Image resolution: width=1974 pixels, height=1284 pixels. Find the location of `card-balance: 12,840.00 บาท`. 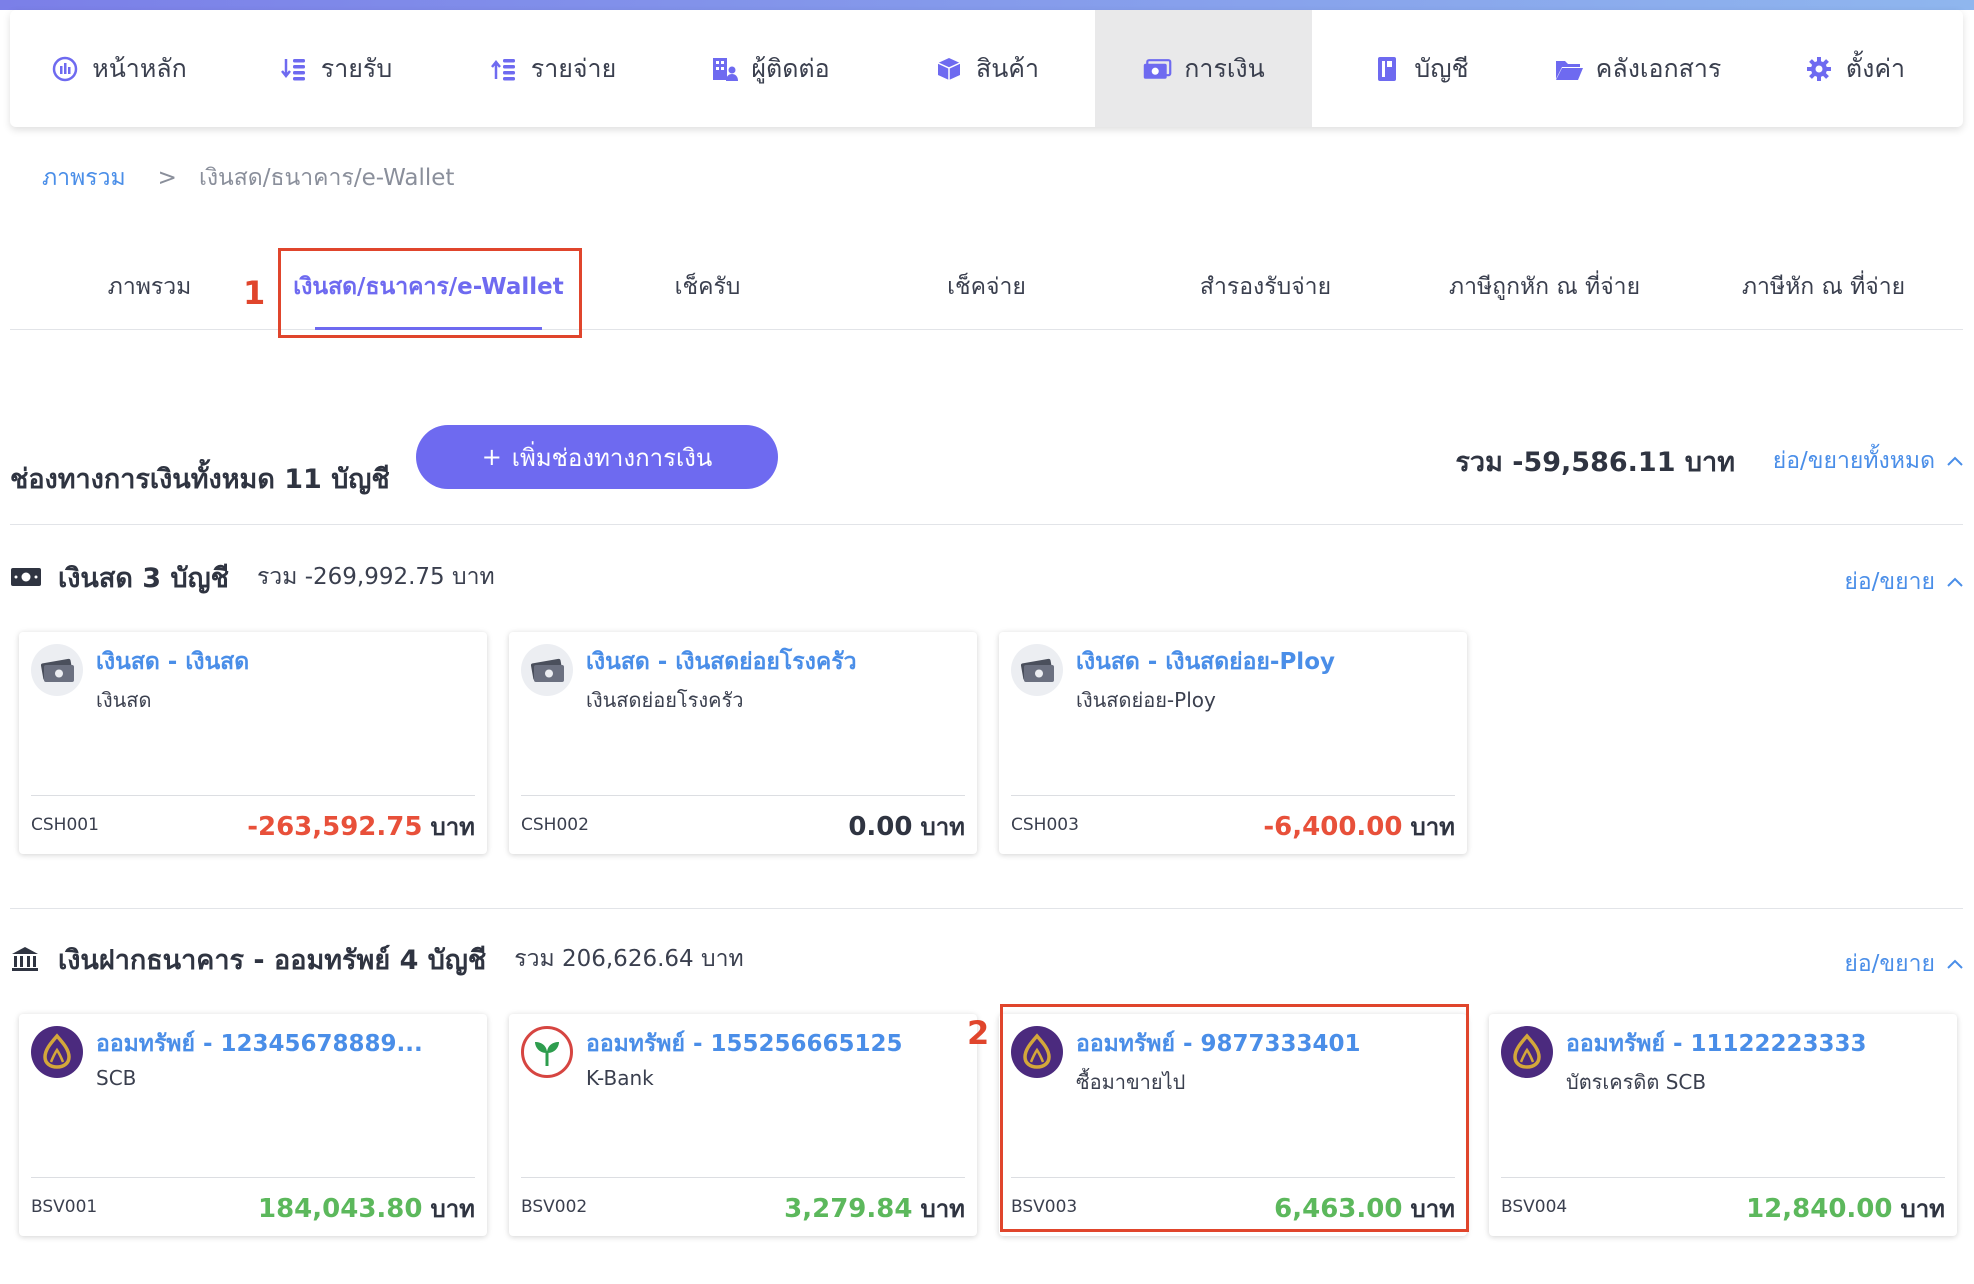

card-balance: 12,840.00 บาท is located at coordinates (1845, 1208).